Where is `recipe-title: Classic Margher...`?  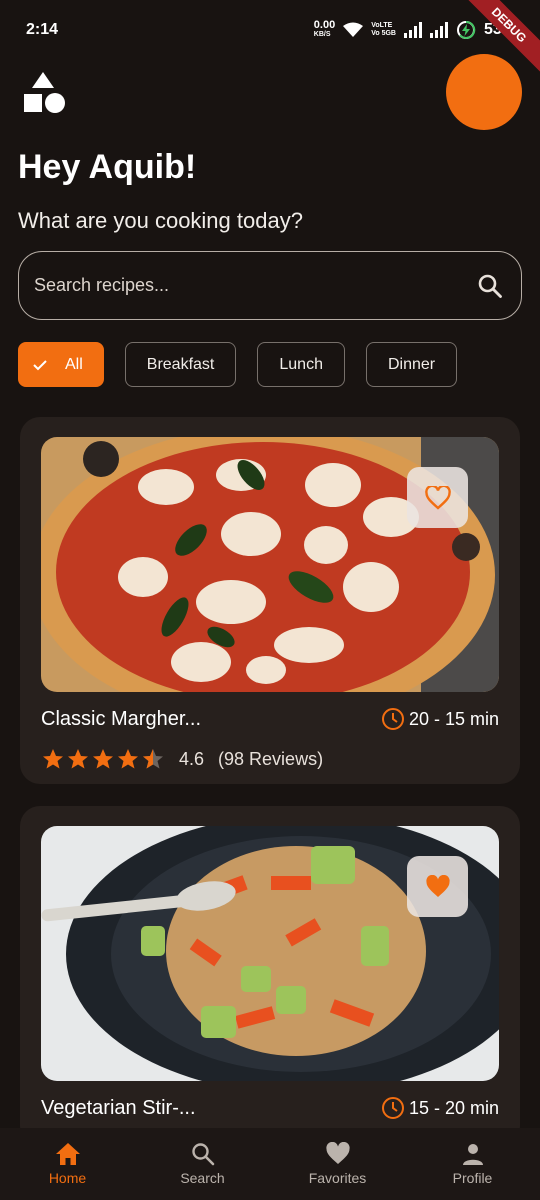
recipe-title: Classic Margher... is located at coordinates (121, 719).